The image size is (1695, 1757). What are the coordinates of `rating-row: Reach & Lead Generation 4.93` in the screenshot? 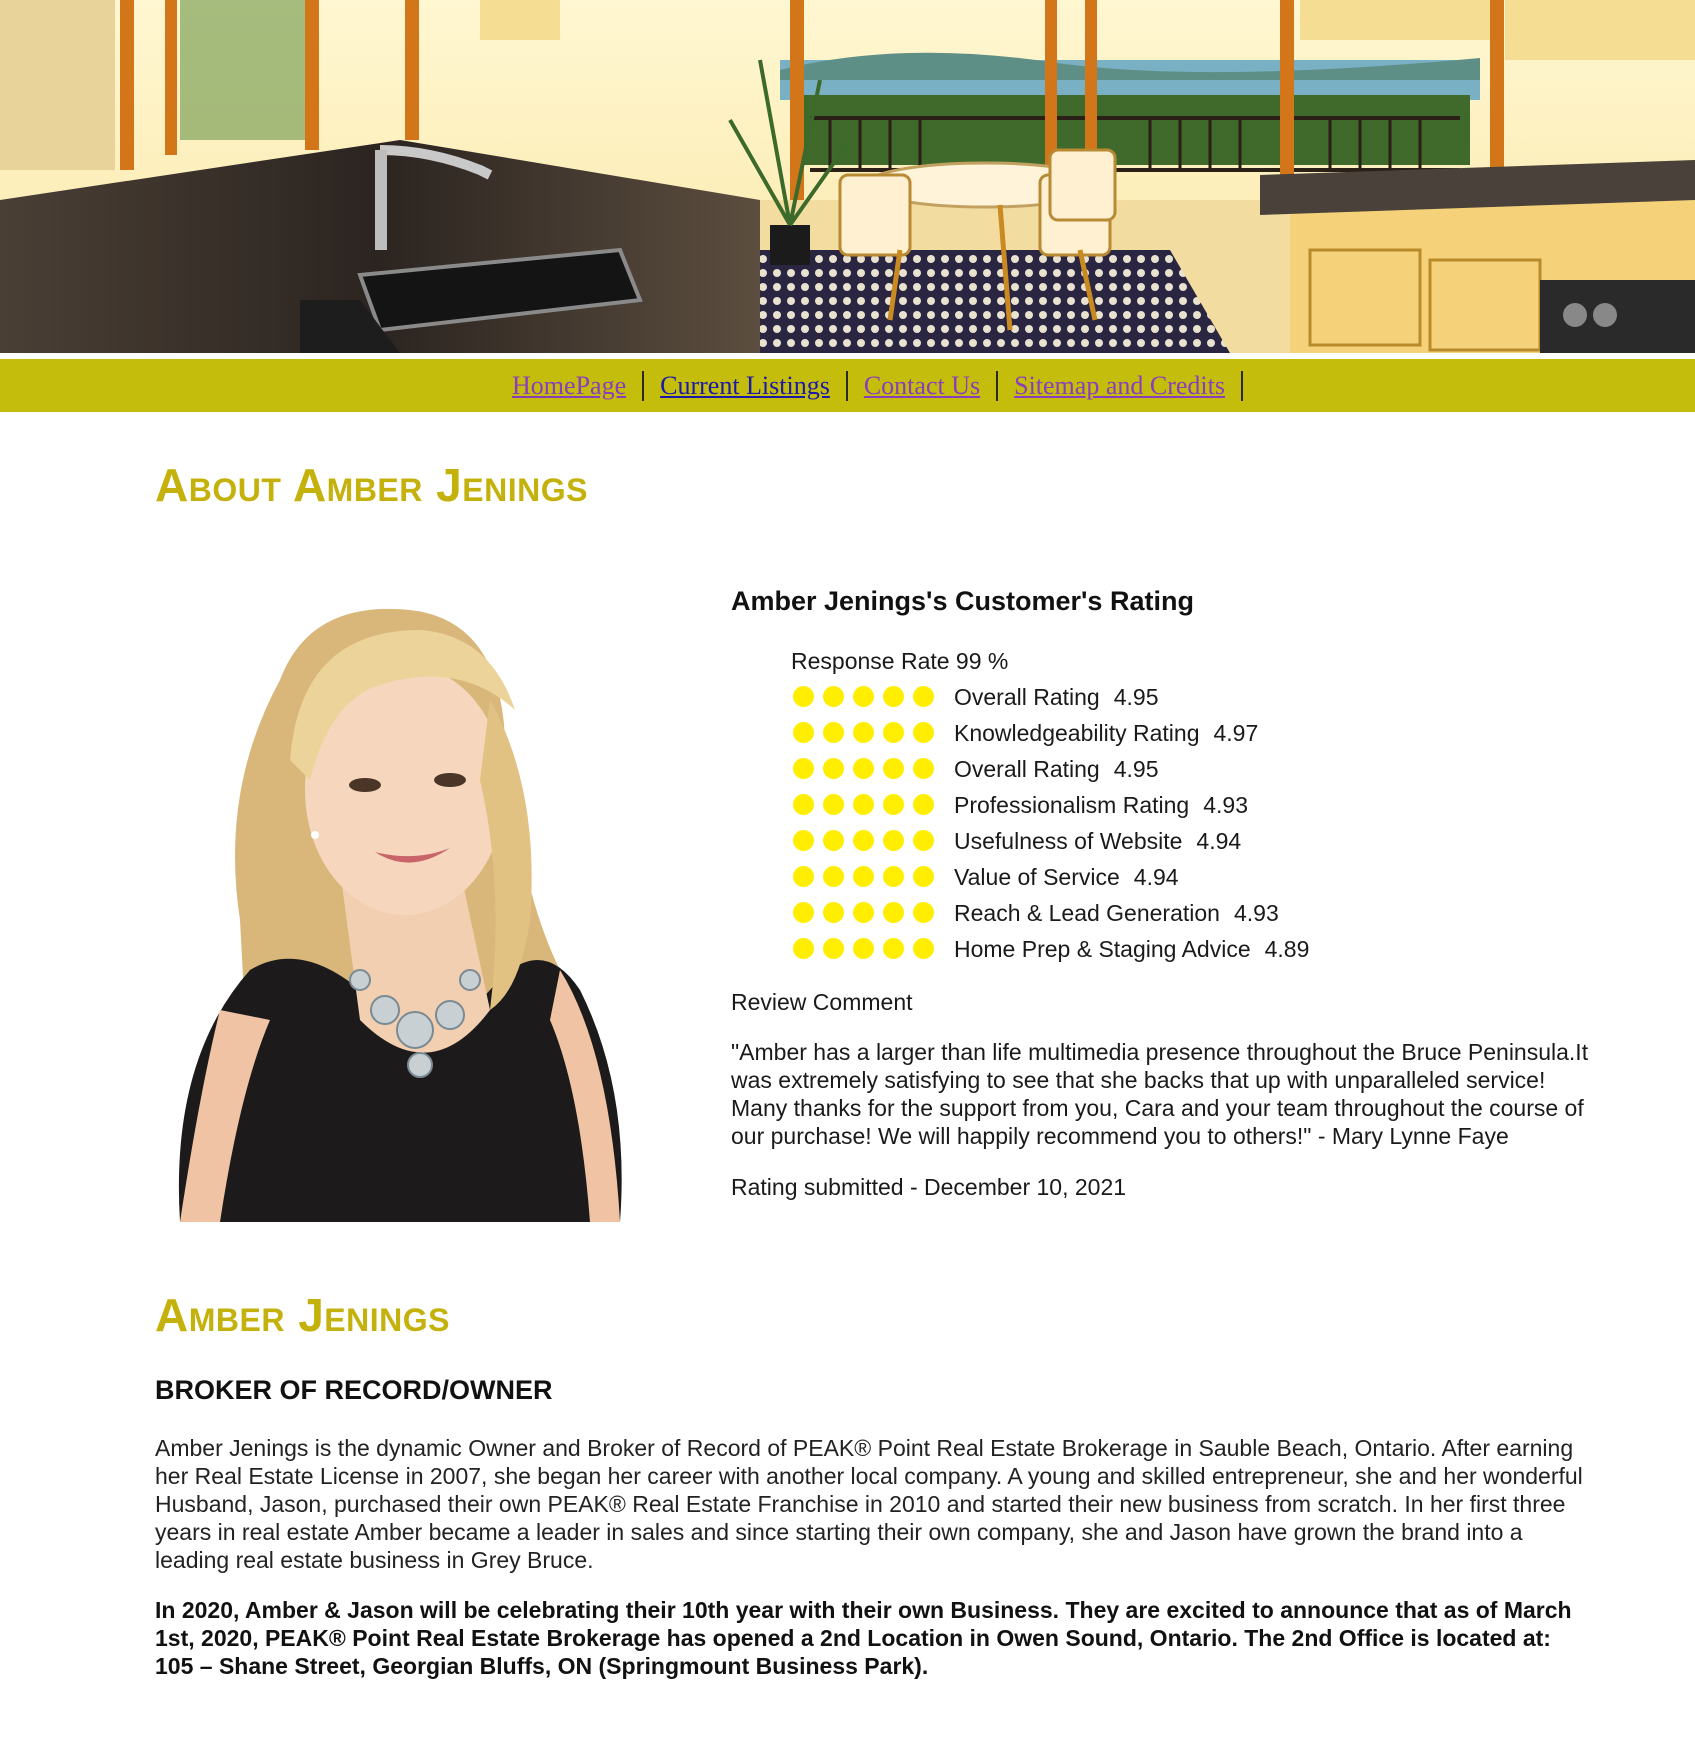 It's located at (1192, 913).